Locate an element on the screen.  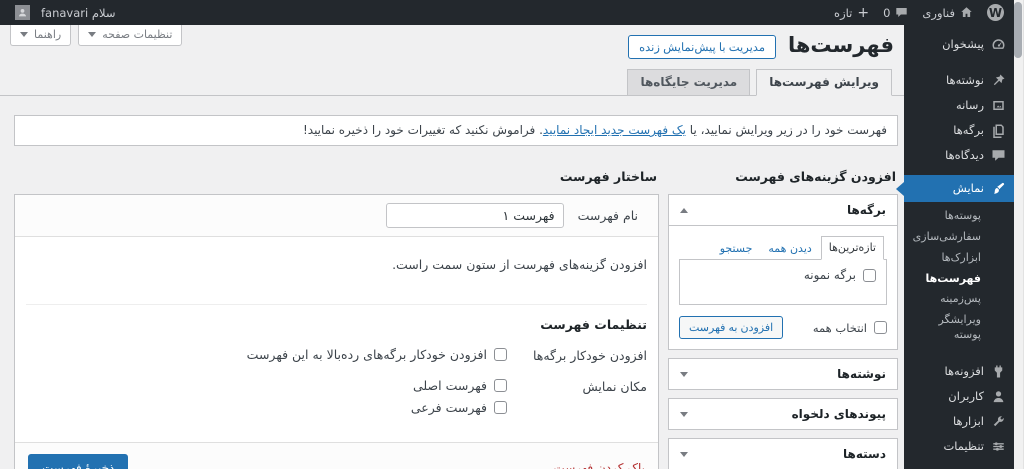
auto-add-pages-checkbox is located at coordinates (500, 354).